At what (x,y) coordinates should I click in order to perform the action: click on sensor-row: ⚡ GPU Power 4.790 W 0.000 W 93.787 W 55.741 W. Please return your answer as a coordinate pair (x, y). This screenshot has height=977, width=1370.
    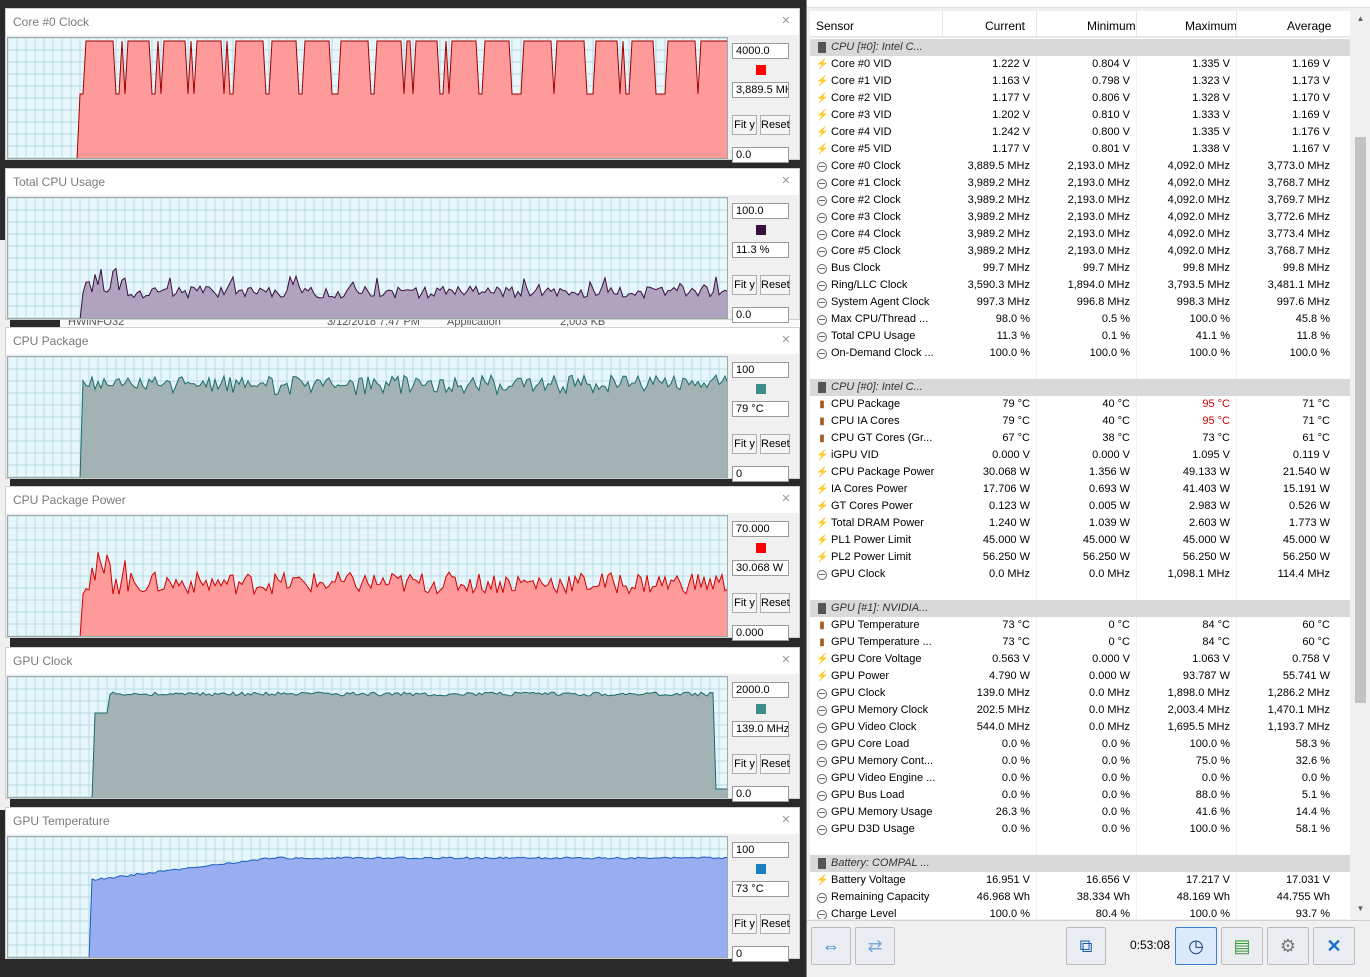
    Looking at the image, I should click on (1080, 676).